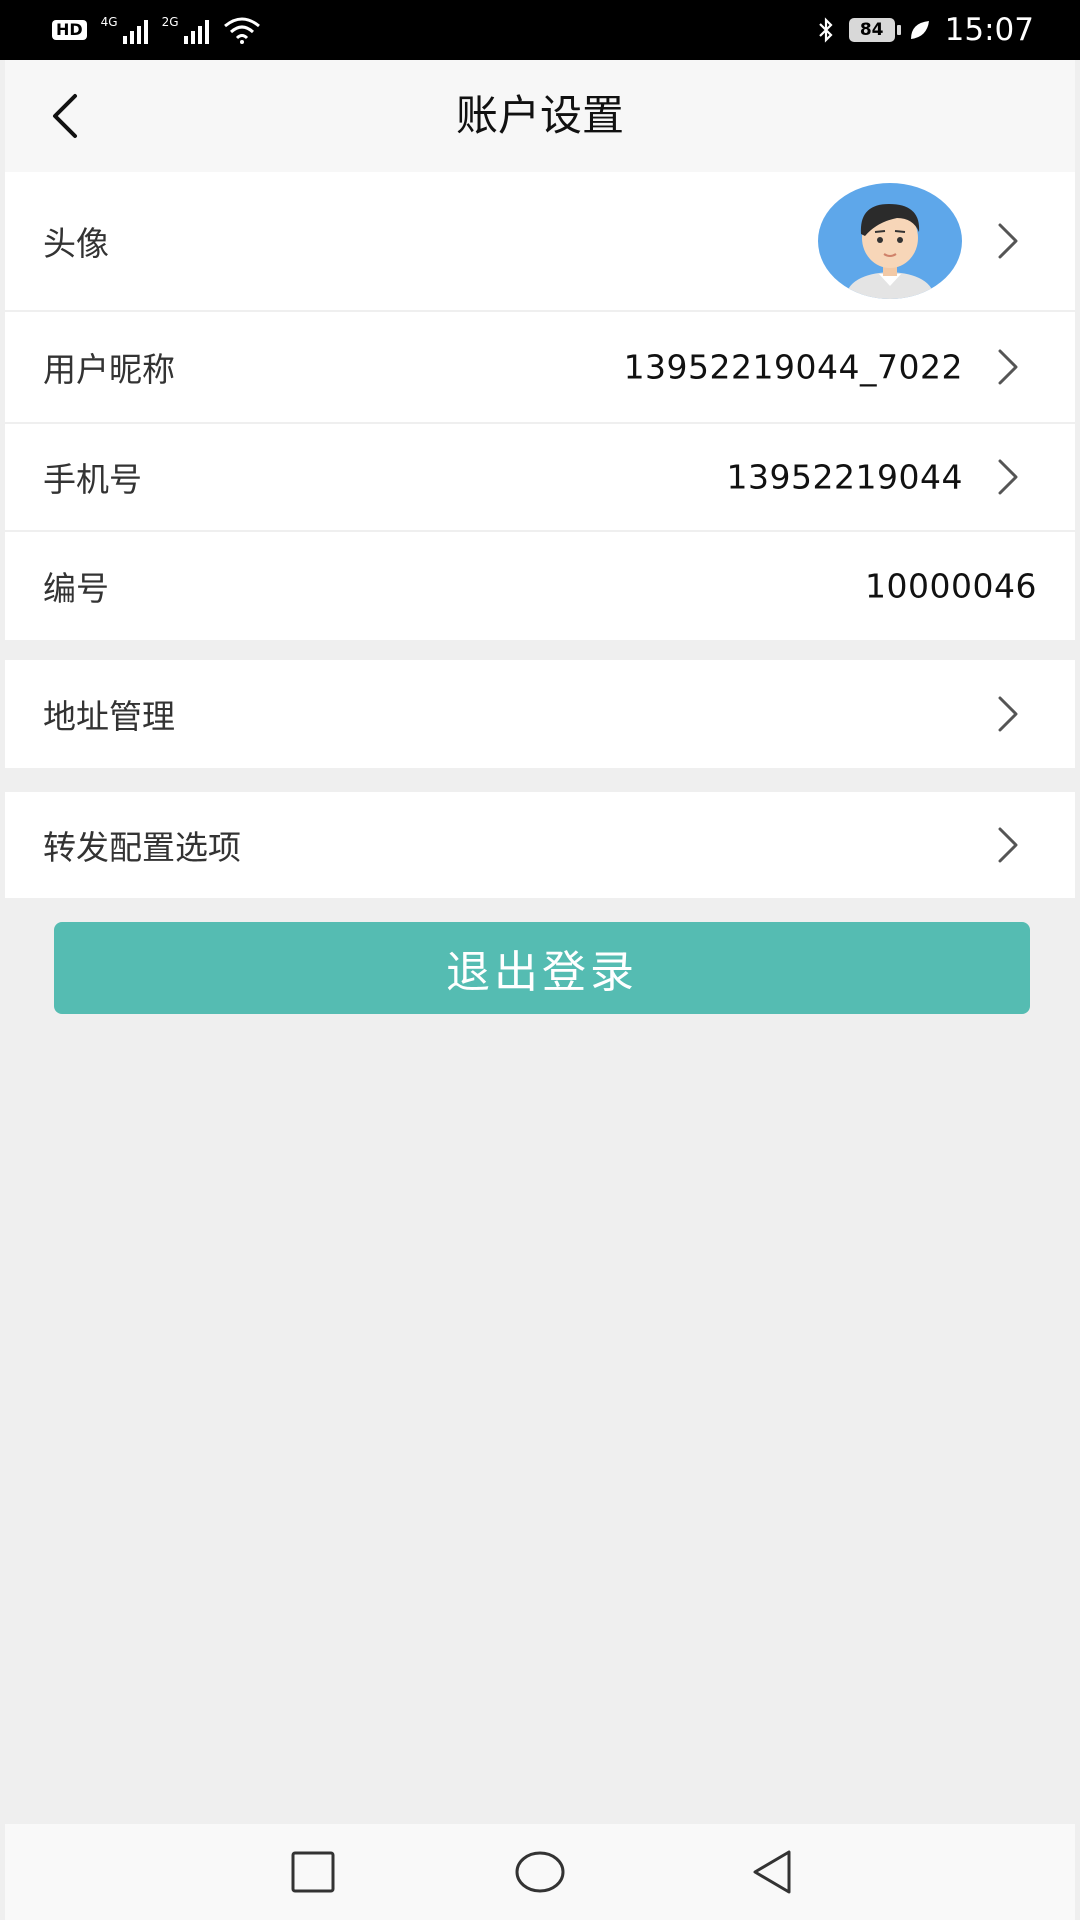 The image size is (1080, 1920). I want to click on nickname-value: 13952219044_7022, so click(793, 367).